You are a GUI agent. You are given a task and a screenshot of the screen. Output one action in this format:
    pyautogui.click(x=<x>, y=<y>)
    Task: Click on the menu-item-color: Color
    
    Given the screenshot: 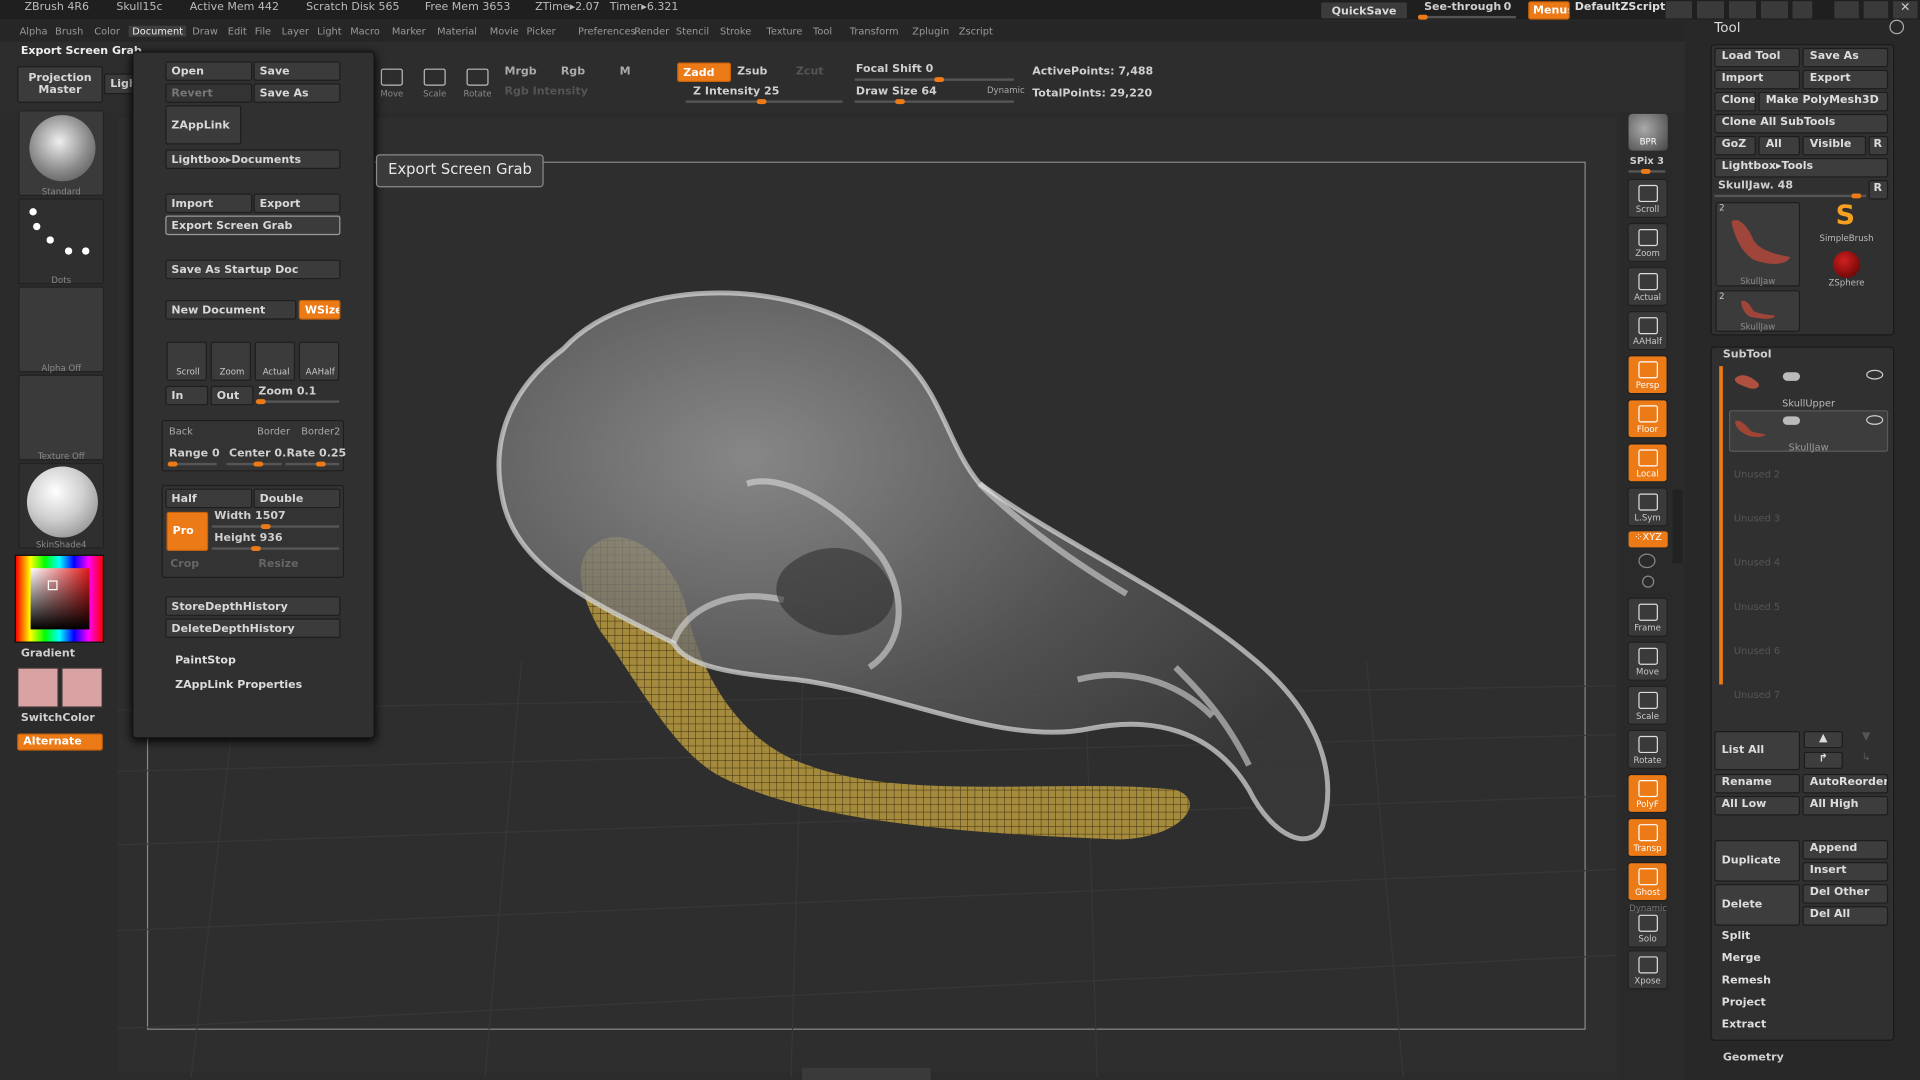 What is the action you would take?
    pyautogui.click(x=107, y=31)
    